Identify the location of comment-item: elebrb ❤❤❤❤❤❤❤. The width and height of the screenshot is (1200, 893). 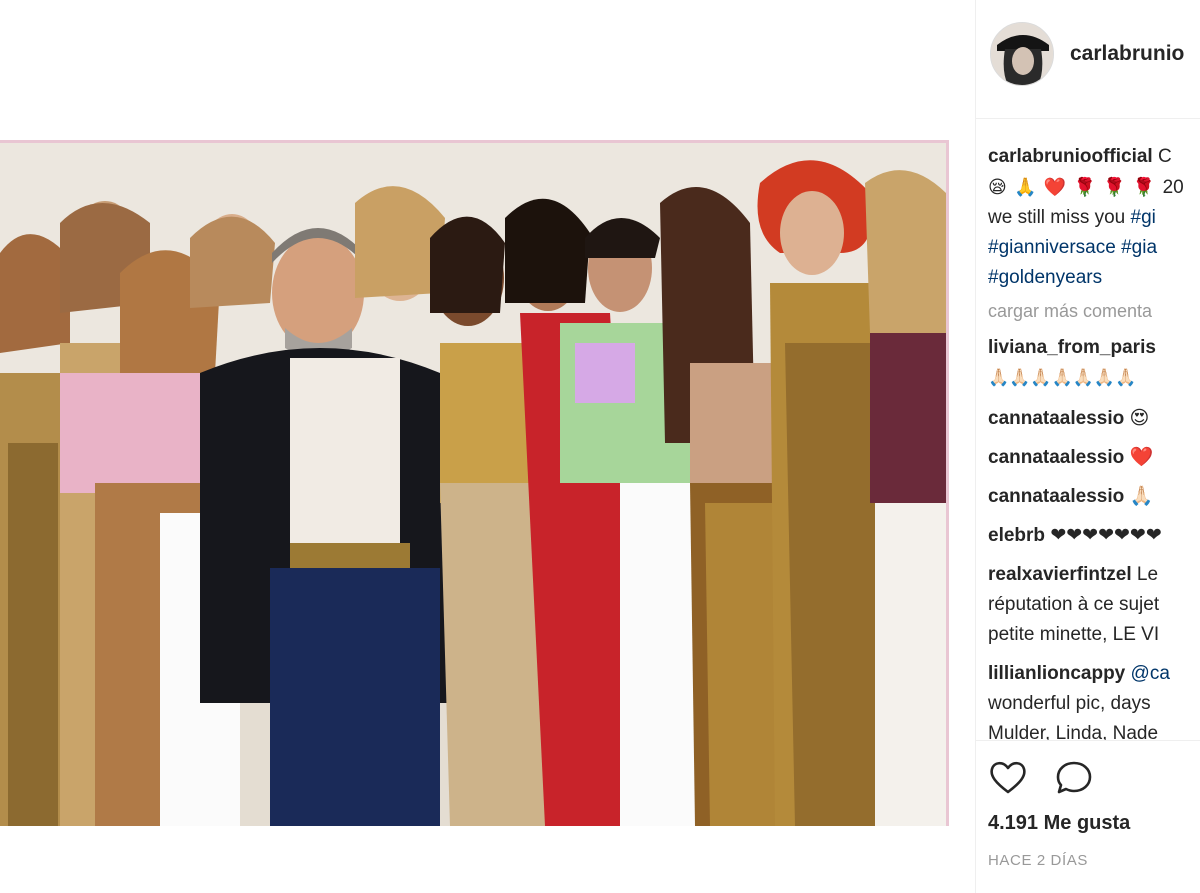
(1094, 536).